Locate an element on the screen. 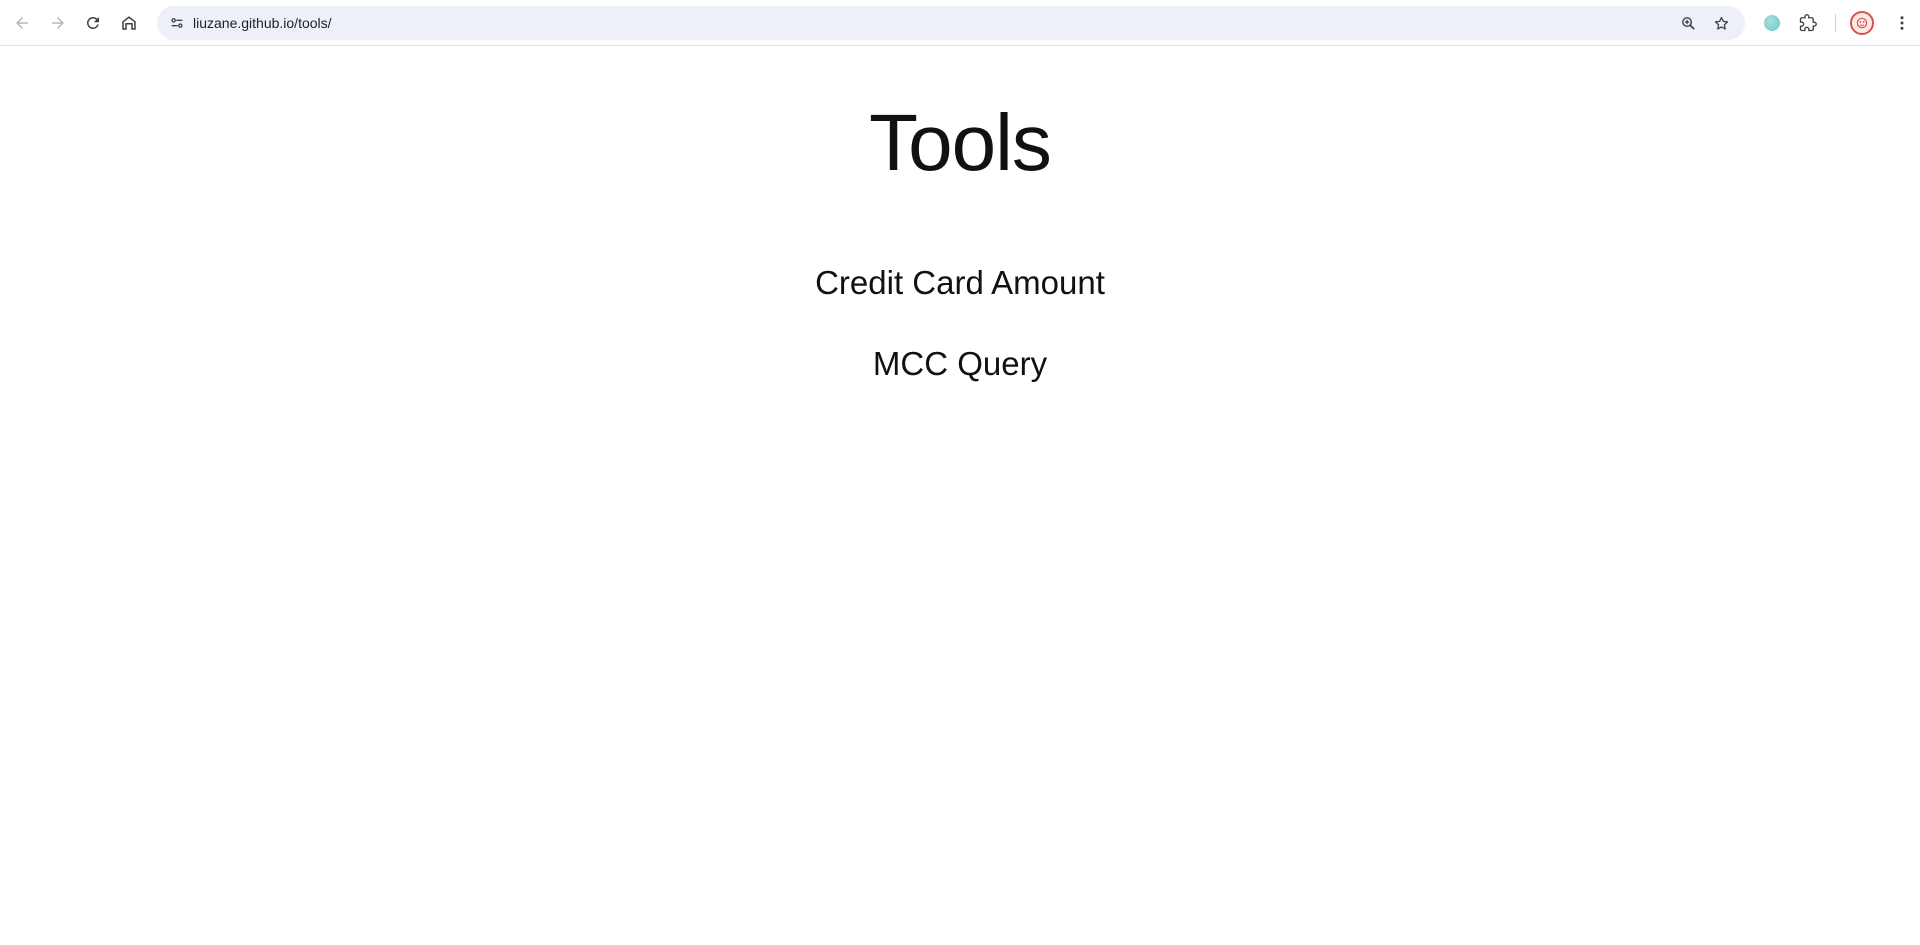 This screenshot has height=945, width=1920. site-info-button is located at coordinates (177, 23).